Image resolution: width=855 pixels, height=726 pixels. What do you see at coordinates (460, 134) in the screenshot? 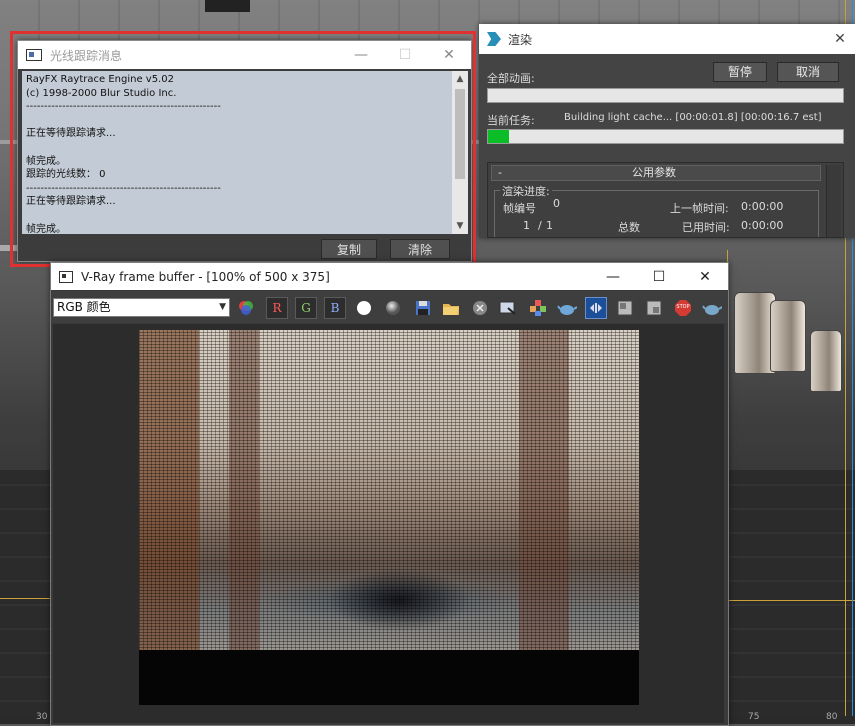
I see `scroll-thumb` at bounding box center [460, 134].